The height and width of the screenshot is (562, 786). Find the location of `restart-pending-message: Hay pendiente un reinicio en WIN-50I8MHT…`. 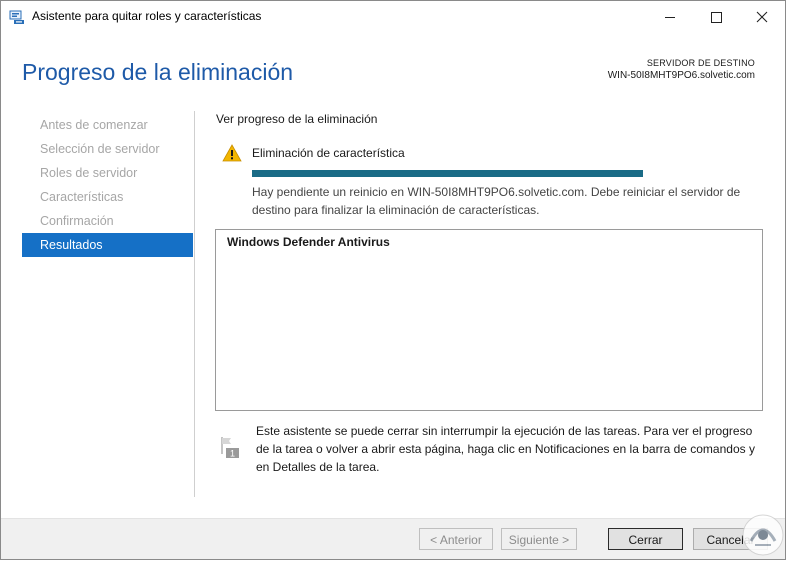

restart-pending-message: Hay pendiente un reinicio en WIN-50I8MHT… is located at coordinates (496, 201).